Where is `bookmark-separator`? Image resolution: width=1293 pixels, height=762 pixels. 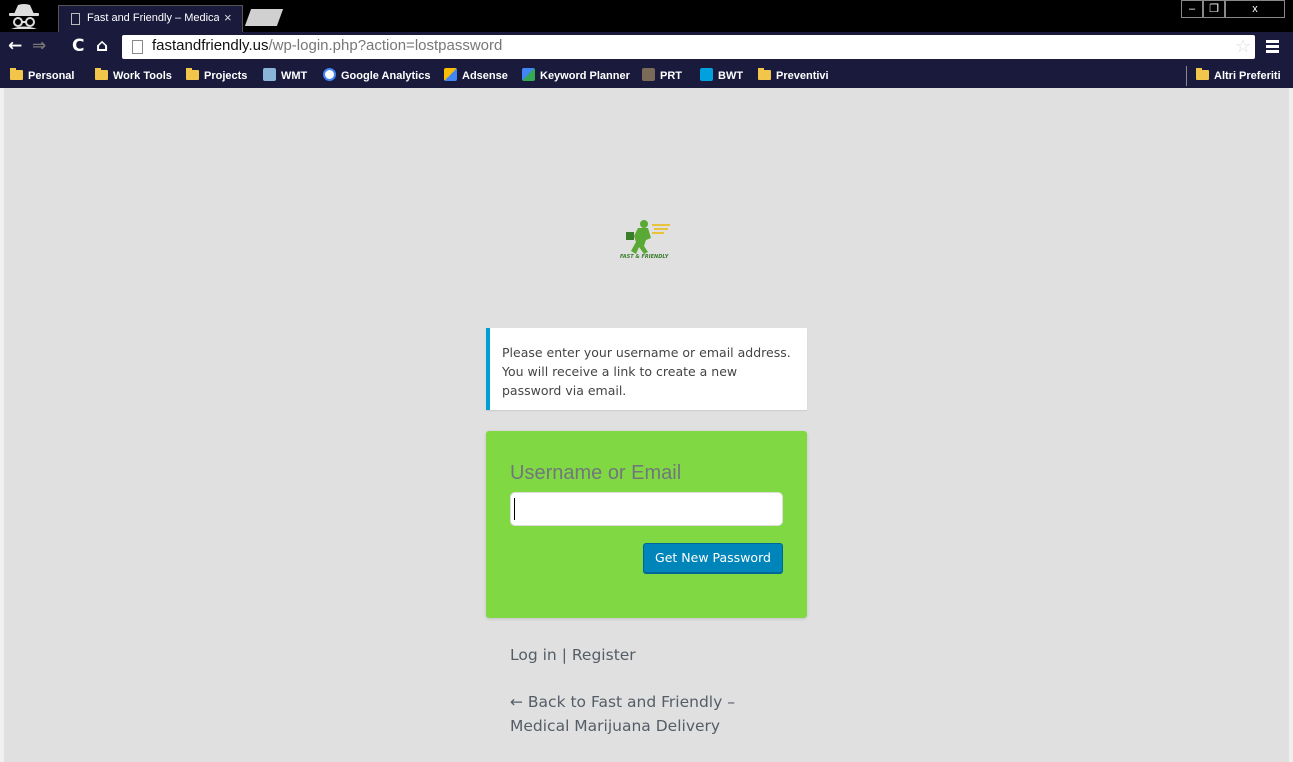
bookmark-separator is located at coordinates (1186, 76).